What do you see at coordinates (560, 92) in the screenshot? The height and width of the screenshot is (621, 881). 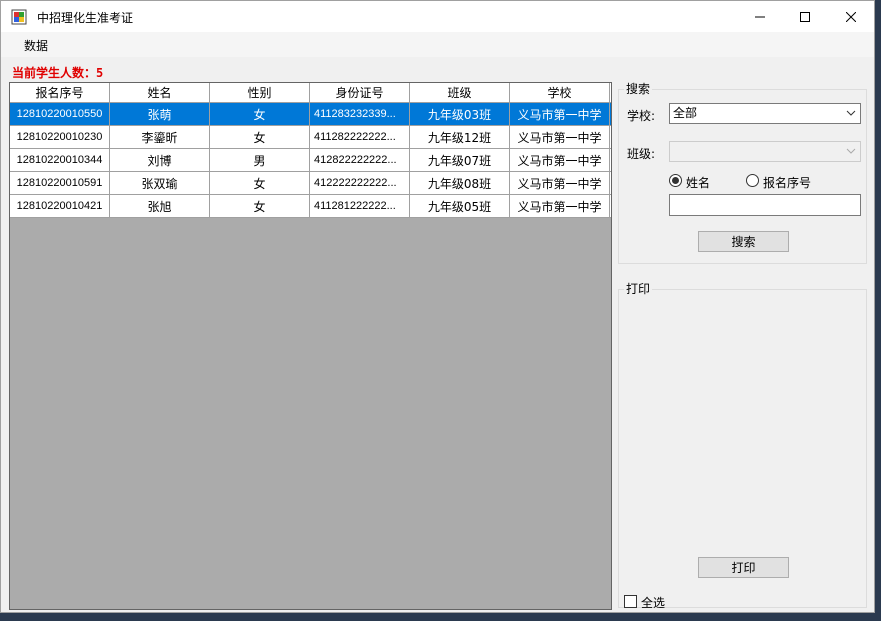 I see `column-header-school: 学校` at bounding box center [560, 92].